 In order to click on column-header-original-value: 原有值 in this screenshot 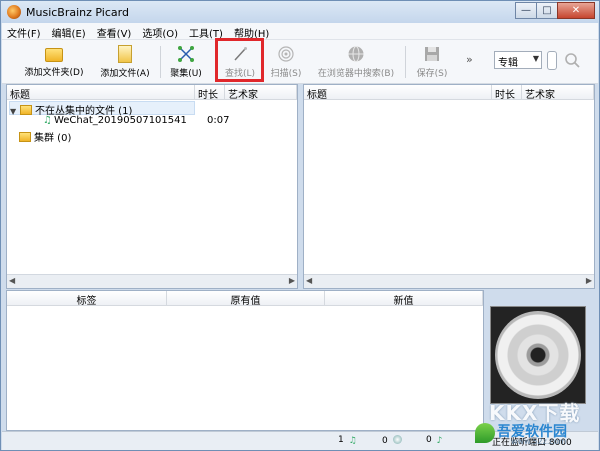, I will do `click(246, 299)`.